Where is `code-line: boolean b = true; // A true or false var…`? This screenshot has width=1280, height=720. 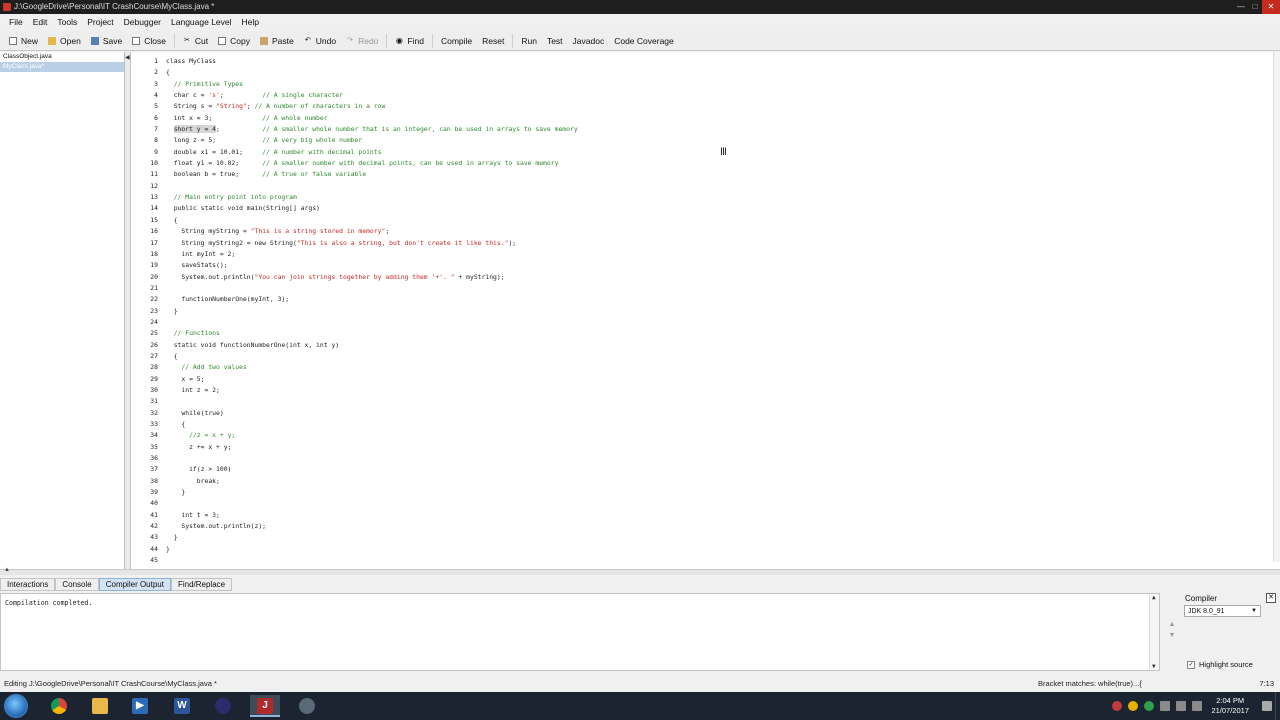
code-line: boolean b = true; // A true or false var… is located at coordinates (372, 174).